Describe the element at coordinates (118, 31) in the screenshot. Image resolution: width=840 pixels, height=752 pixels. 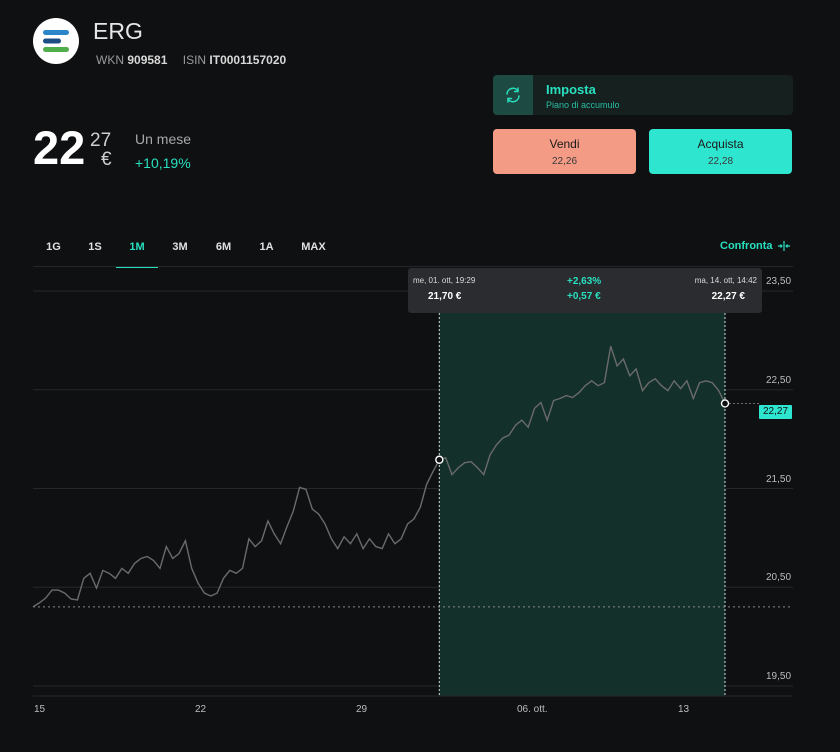
I see `stock-name: ERG` at that location.